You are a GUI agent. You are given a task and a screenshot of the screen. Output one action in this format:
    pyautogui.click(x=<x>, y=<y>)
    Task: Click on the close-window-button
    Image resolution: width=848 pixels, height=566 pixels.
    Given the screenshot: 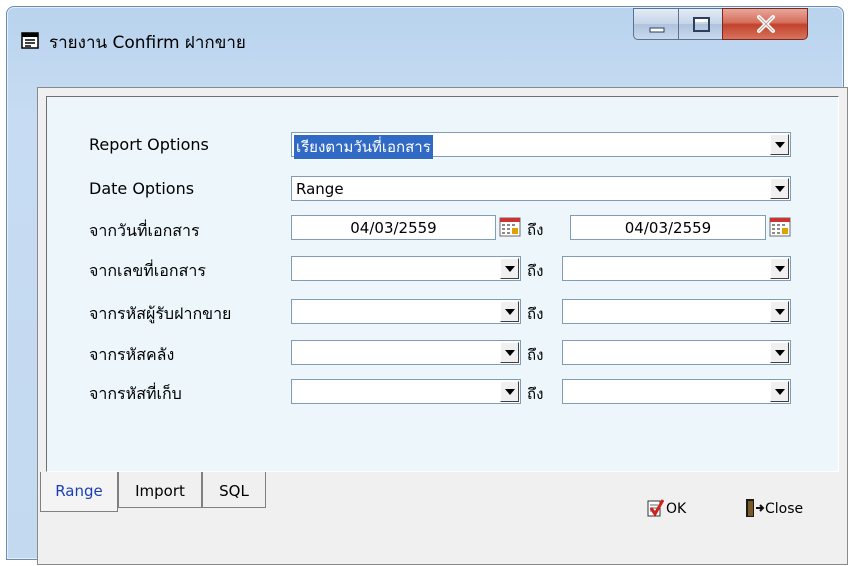 What is the action you would take?
    pyautogui.click(x=765, y=24)
    